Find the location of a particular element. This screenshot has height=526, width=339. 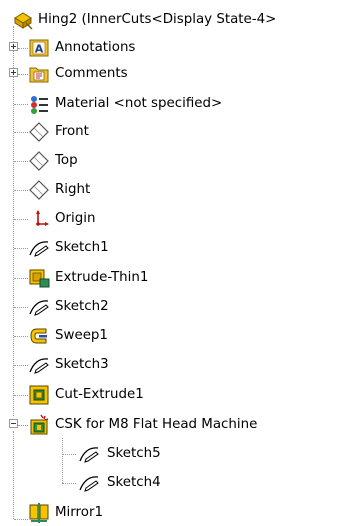

tree-item-sketch3: Sketch3 is located at coordinates (169, 365).